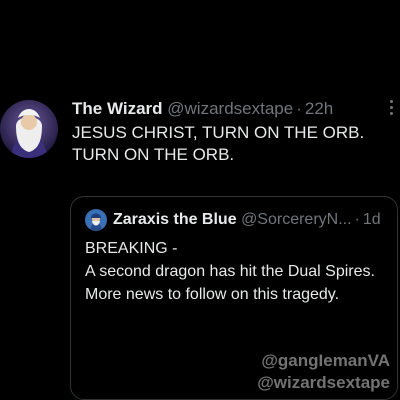 The image size is (400, 400). I want to click on tweet-header: The Wizard @wizardsextape · 22h, so click(232, 109).